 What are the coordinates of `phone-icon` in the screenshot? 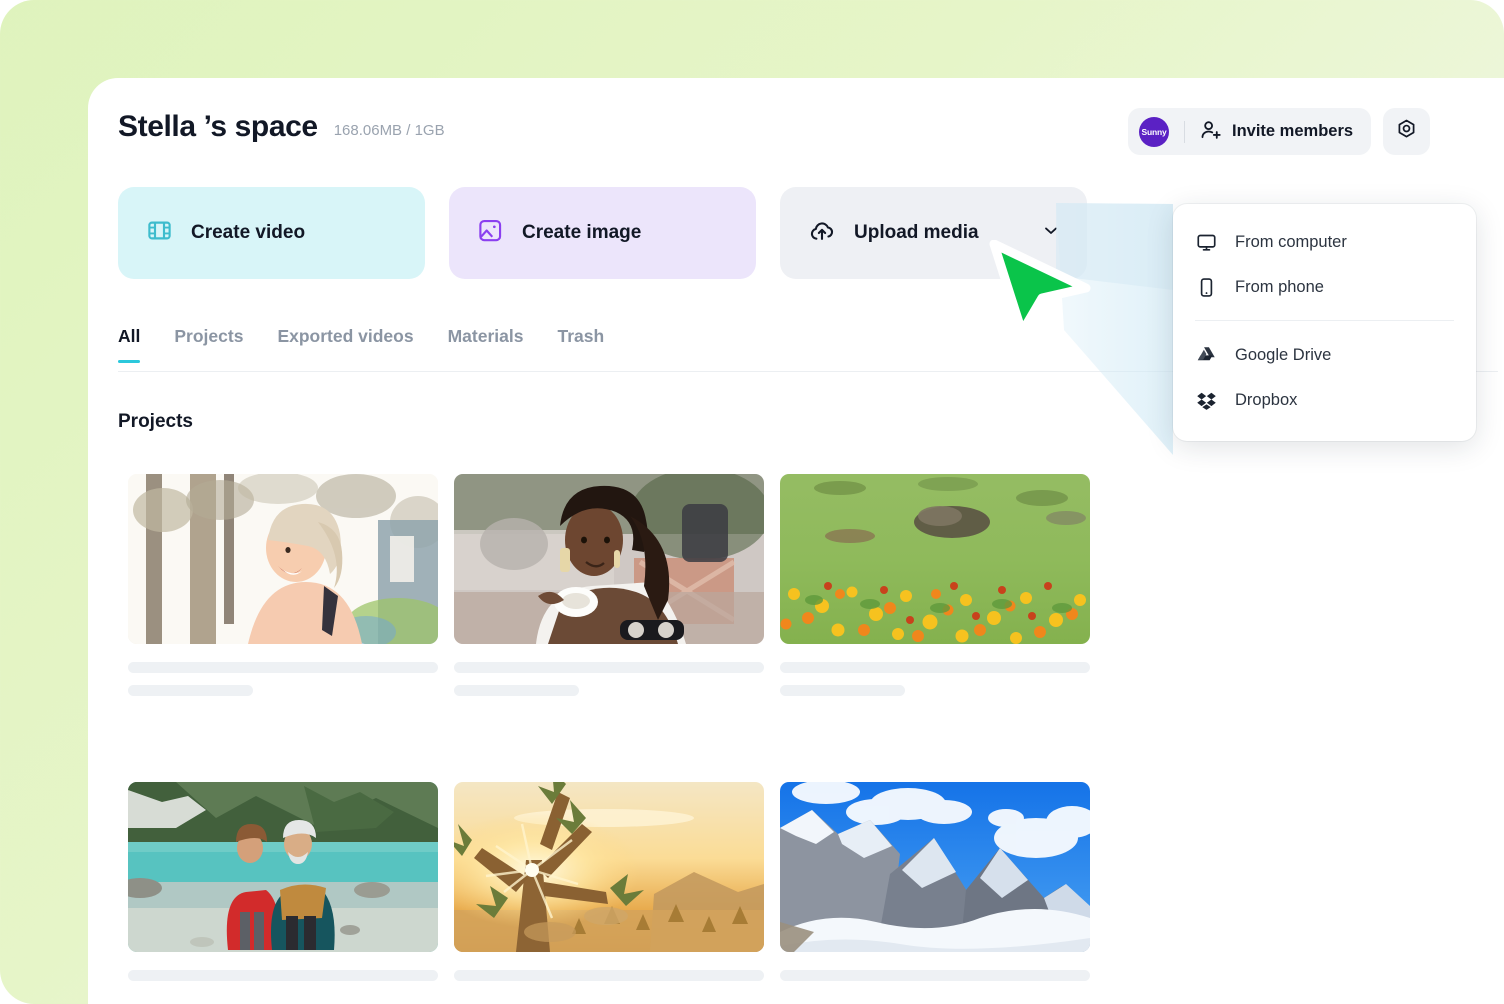 It's located at (1206, 287).